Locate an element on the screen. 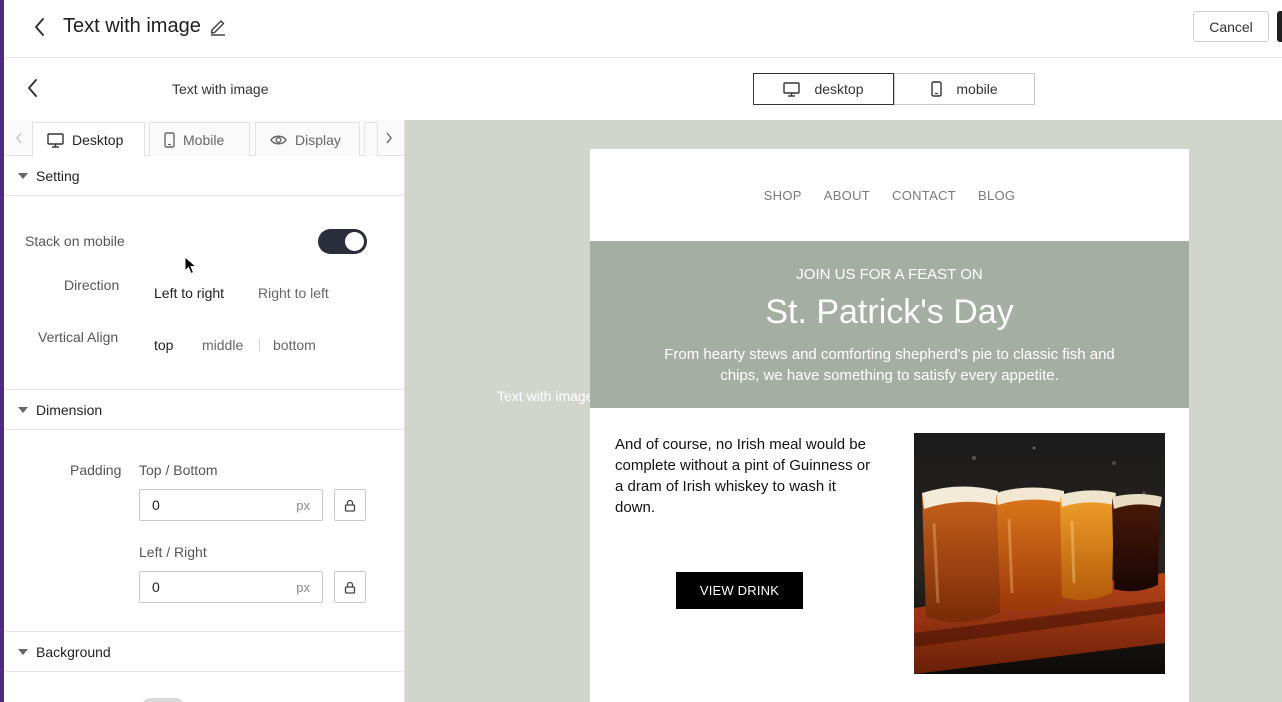 The image size is (1282, 702). tabs-scroll-left is located at coordinates (19, 138).